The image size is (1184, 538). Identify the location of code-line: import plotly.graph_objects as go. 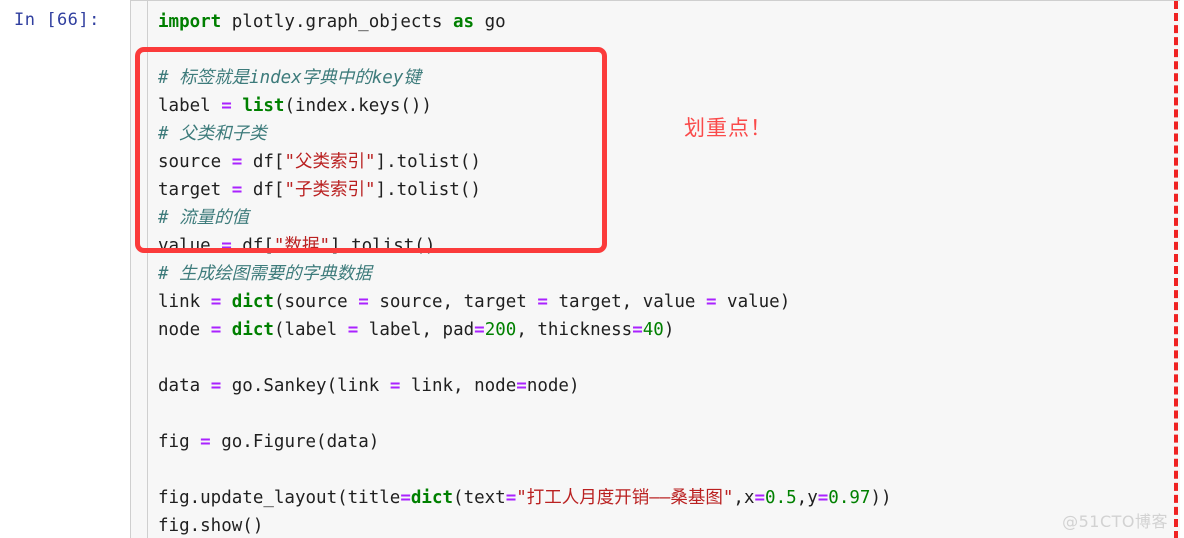
(663, 22).